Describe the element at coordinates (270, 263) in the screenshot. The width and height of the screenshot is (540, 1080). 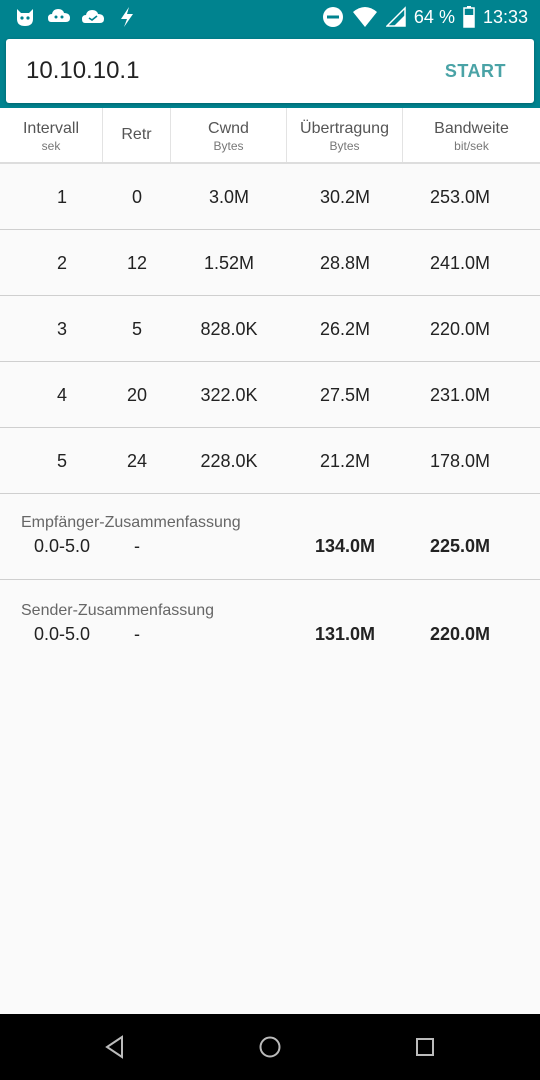
I see `table-row: 2 12 1.52M 28.8M 241.0M` at that location.